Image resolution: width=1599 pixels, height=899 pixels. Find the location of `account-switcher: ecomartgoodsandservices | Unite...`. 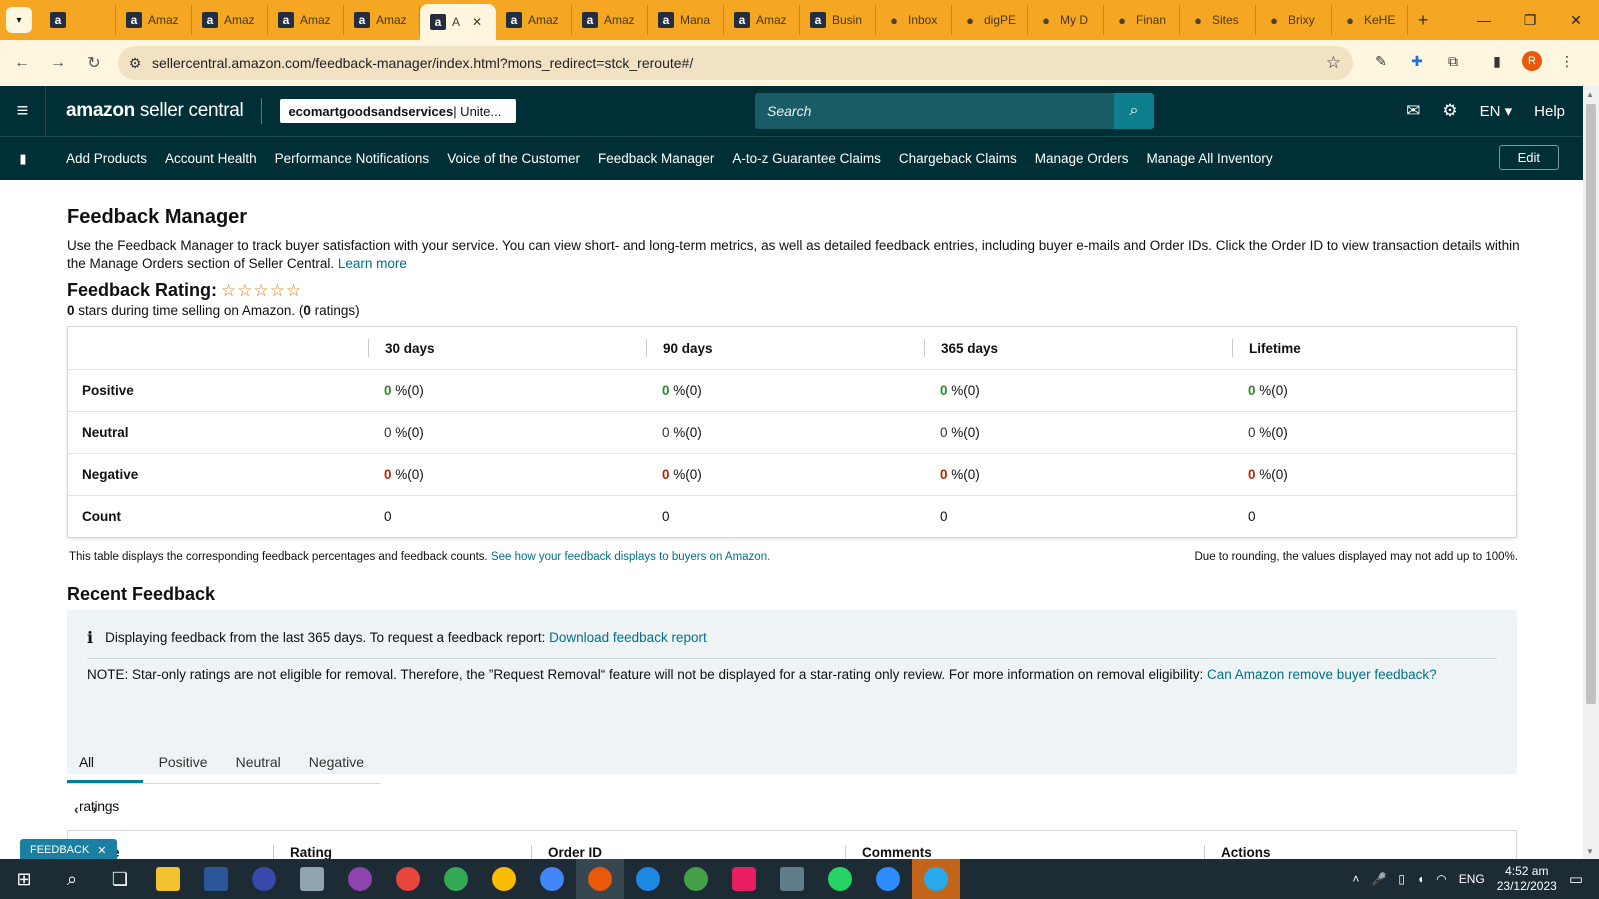

account-switcher: ecomartgoodsandservices | Unite... is located at coordinates (398, 111).